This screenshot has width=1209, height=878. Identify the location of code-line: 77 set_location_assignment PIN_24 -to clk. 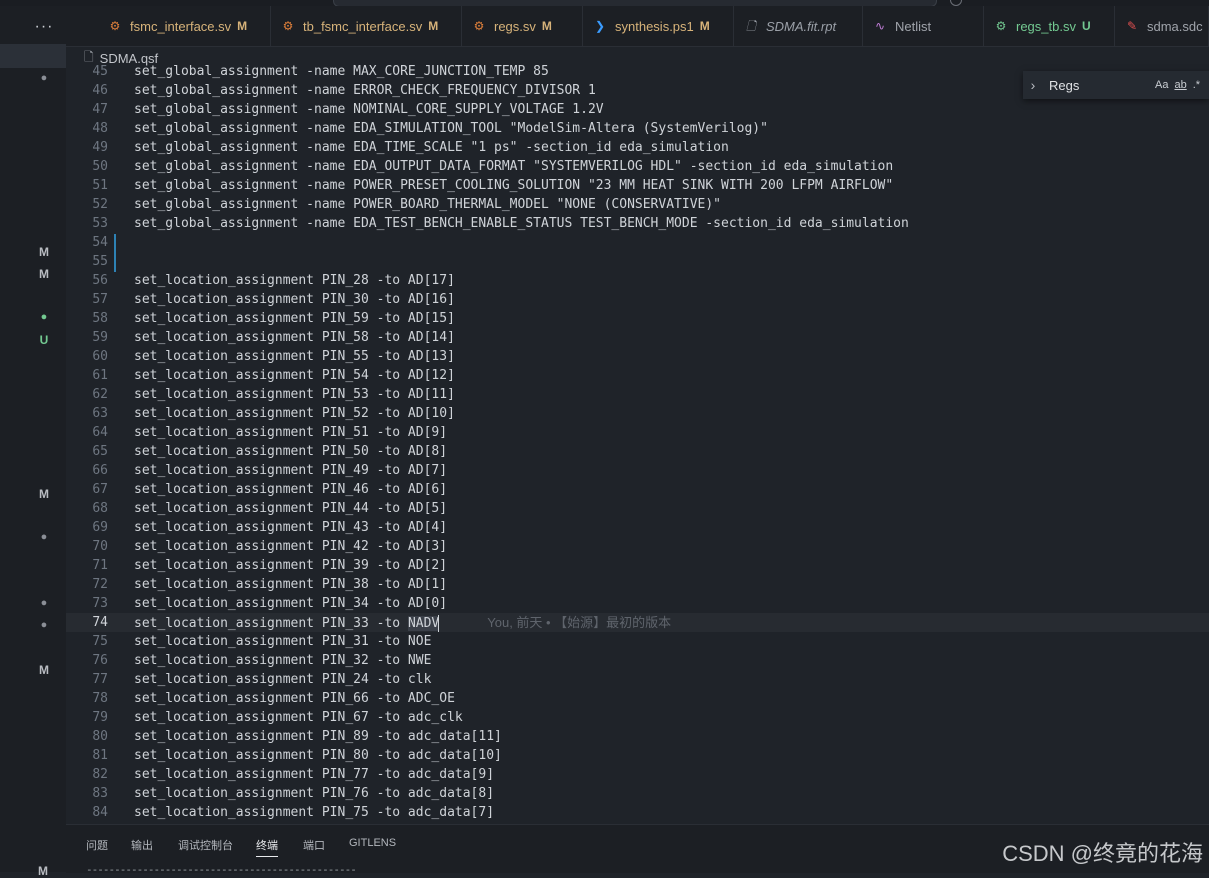
(637, 679).